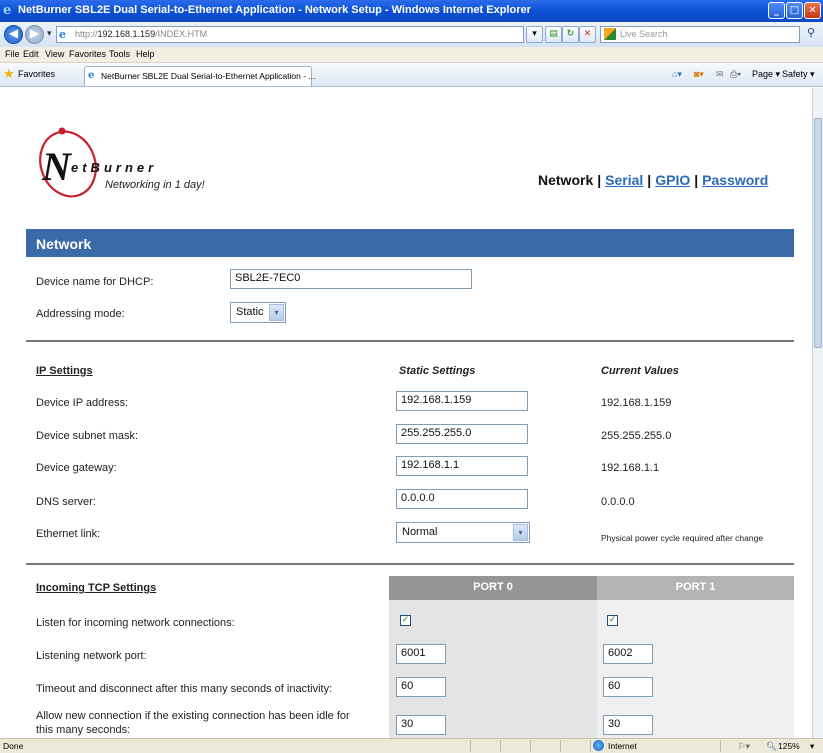  What do you see at coordinates (145, 54) in the screenshot?
I see `menu-help: Help` at bounding box center [145, 54].